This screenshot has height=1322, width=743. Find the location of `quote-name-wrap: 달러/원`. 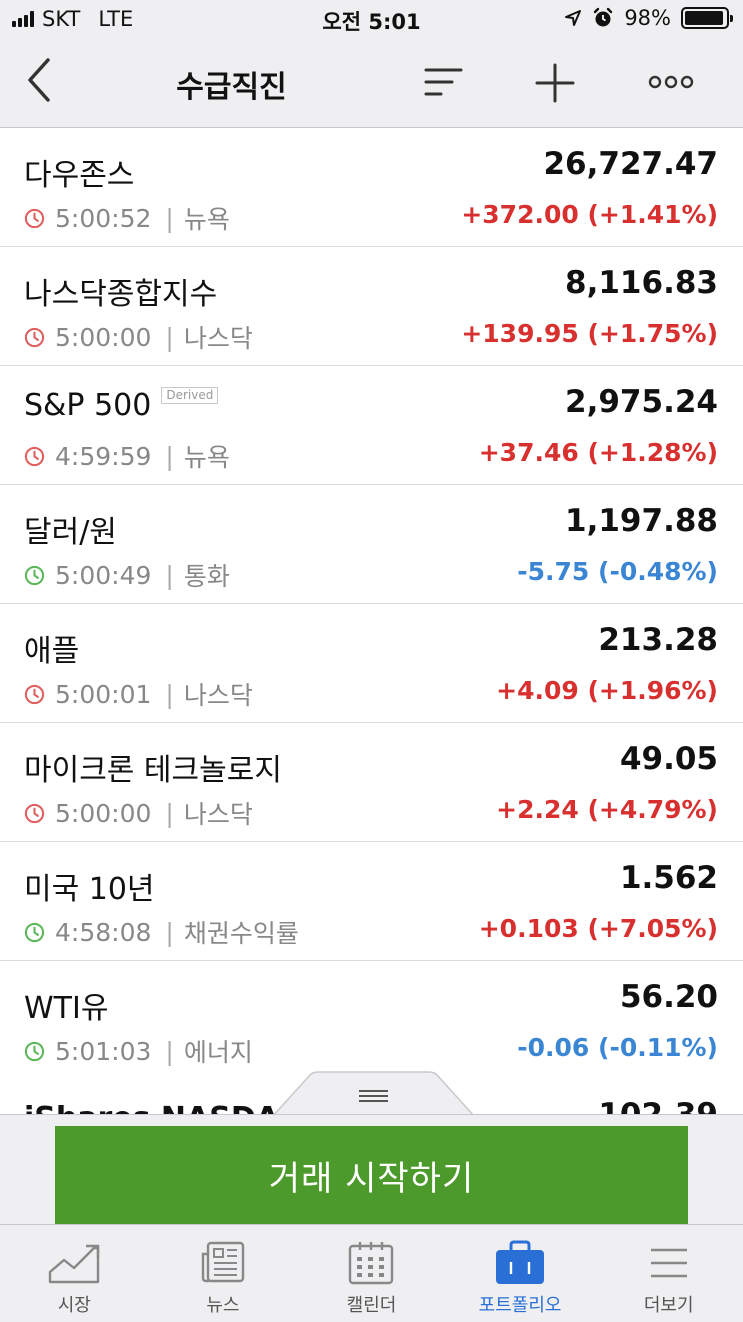

quote-name-wrap: 달러/원 is located at coordinates (70, 529).